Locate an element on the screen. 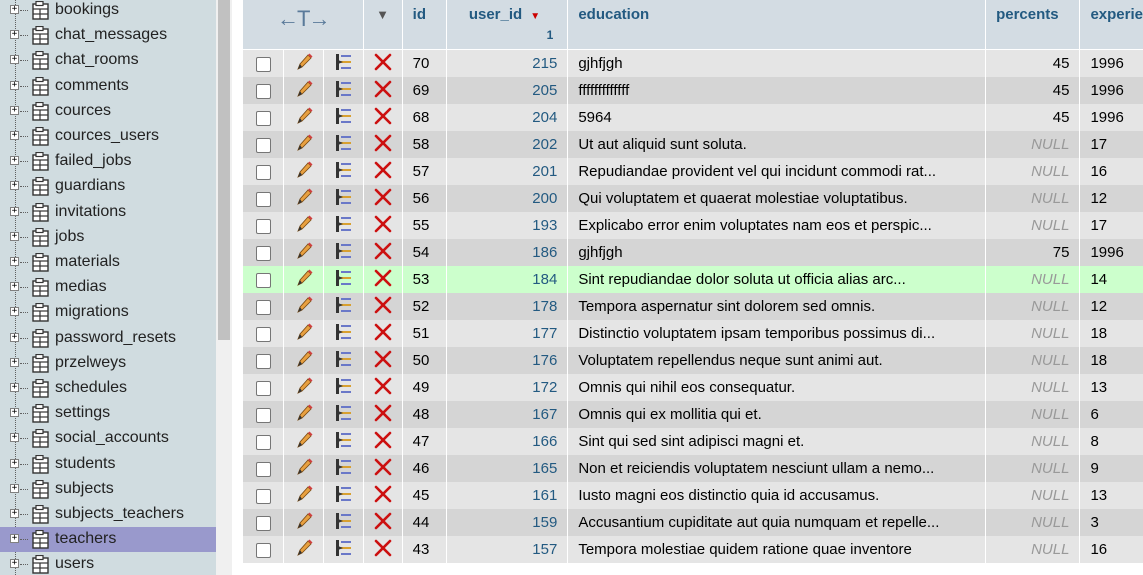 This screenshot has width=1143, height=575. cell-education: gjhfjgh is located at coordinates (777, 63).